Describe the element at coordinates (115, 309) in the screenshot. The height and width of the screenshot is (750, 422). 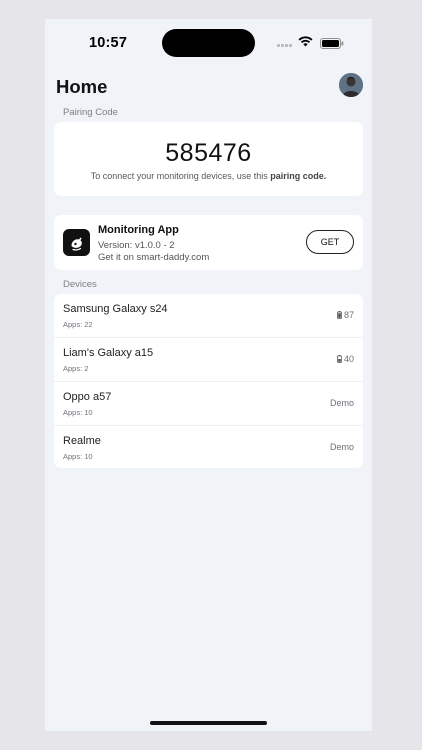
I see `device-name: Samsung Galaxy s24` at that location.